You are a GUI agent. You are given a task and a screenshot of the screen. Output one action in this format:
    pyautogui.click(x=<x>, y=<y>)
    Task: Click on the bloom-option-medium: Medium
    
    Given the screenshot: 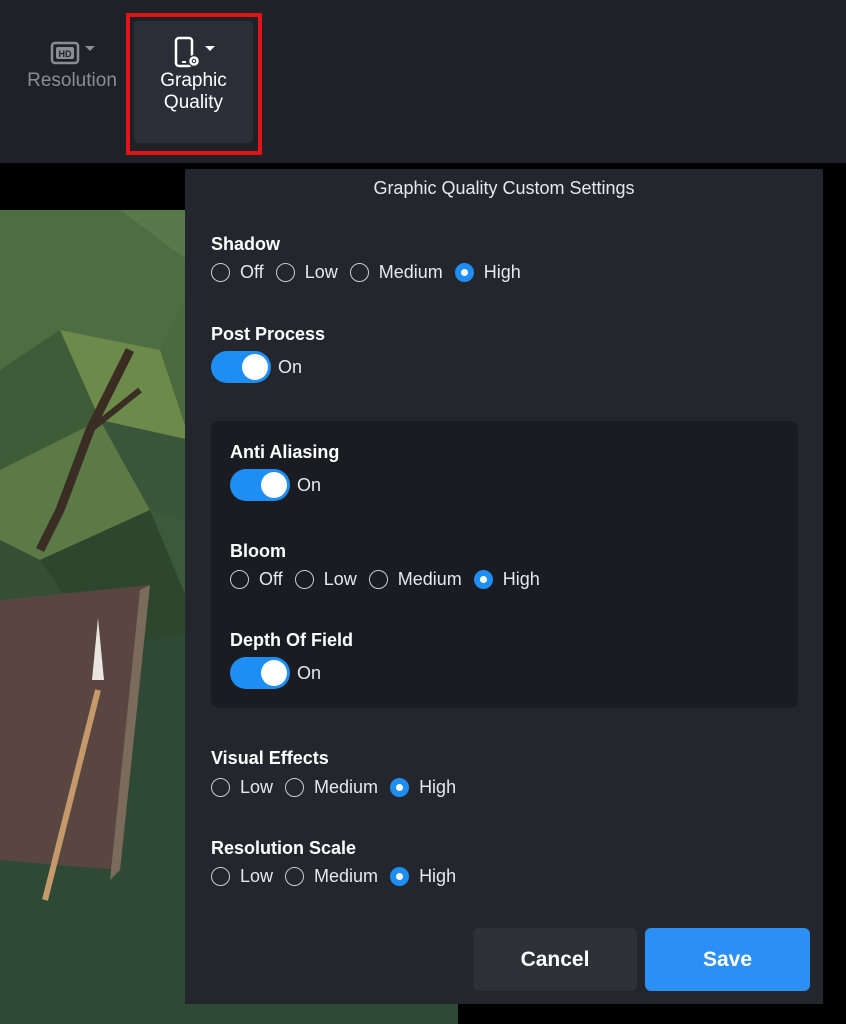 What is the action you would take?
    pyautogui.click(x=415, y=579)
    